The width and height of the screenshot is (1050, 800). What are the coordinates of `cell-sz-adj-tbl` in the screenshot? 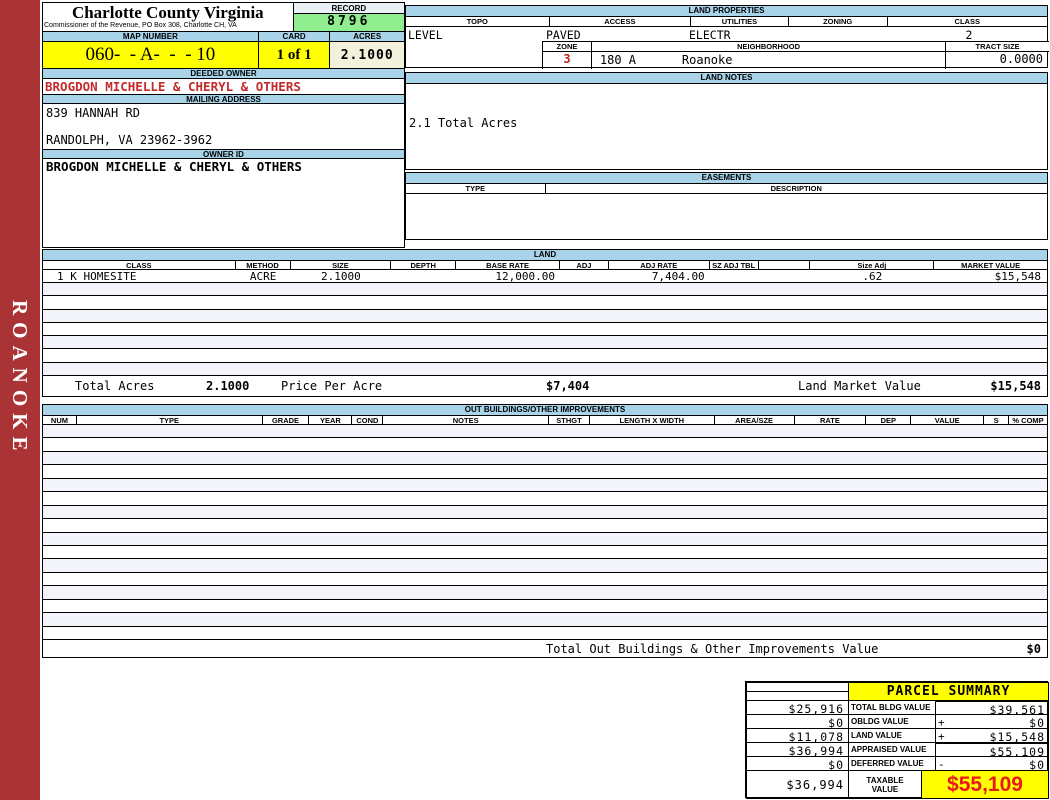 It's located at (734, 276).